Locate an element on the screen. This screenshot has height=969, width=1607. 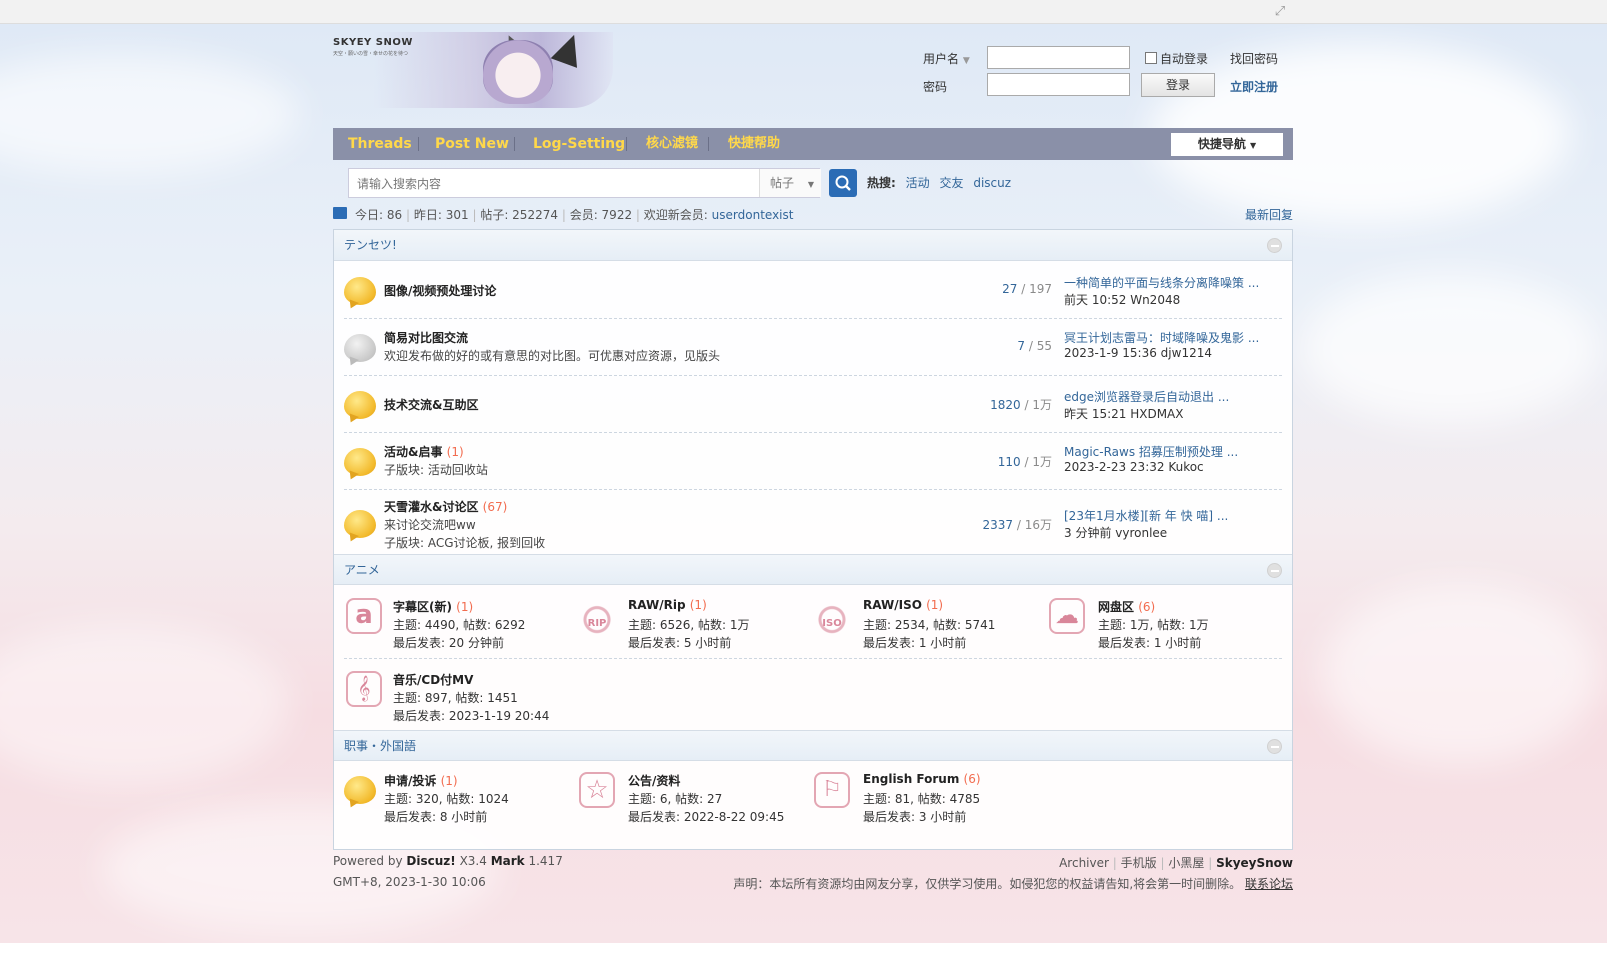
contact-link: 联系论坛 is located at coordinates (1269, 884).